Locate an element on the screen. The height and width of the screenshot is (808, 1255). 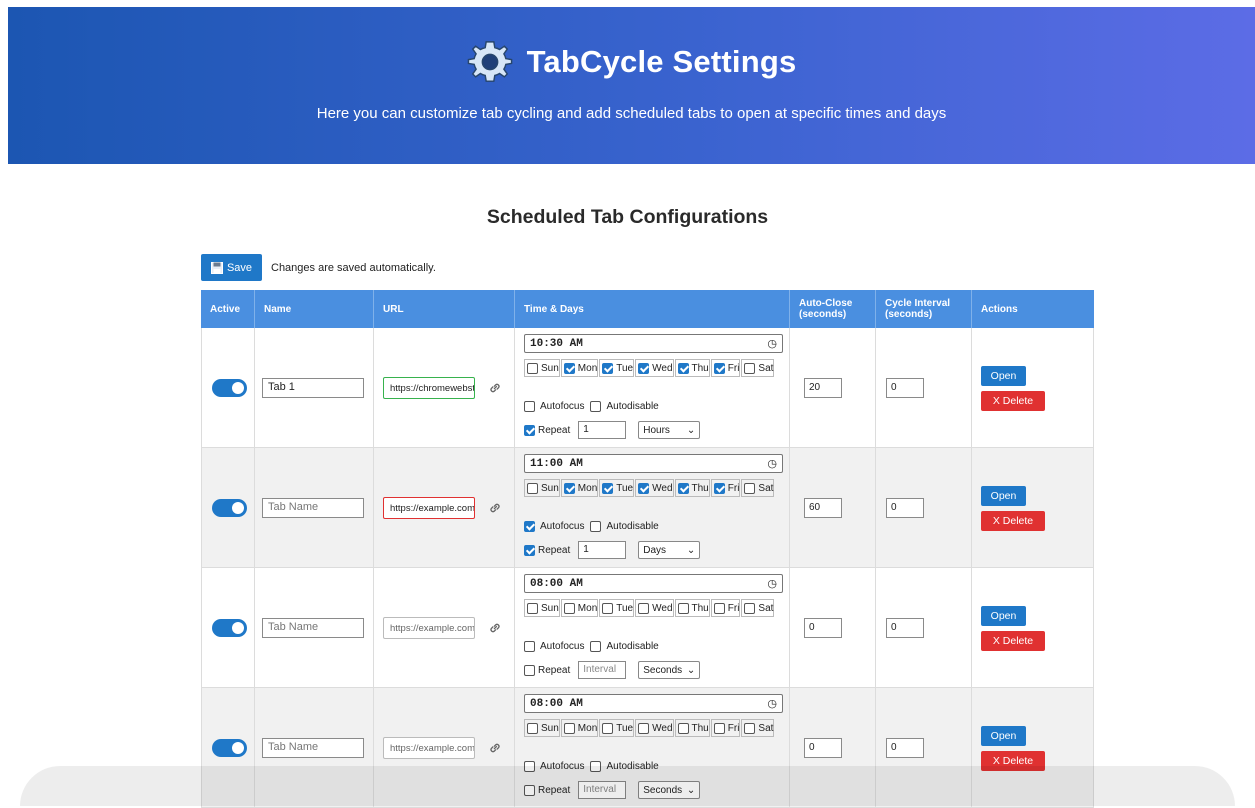
url-input: https://chromewebstore is located at coordinates (429, 387).